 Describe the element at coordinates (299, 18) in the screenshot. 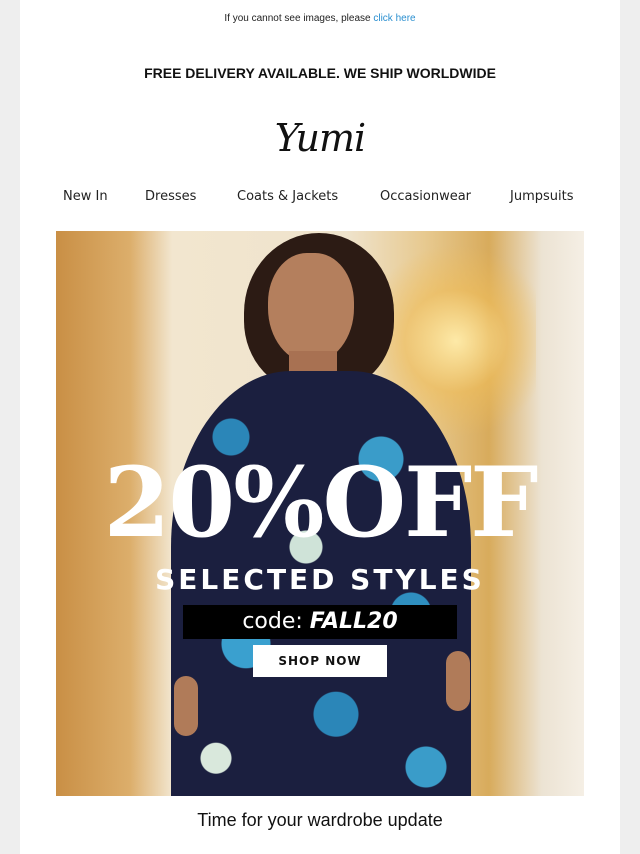

I see `preheader-text: If you cannot see images, please` at that location.